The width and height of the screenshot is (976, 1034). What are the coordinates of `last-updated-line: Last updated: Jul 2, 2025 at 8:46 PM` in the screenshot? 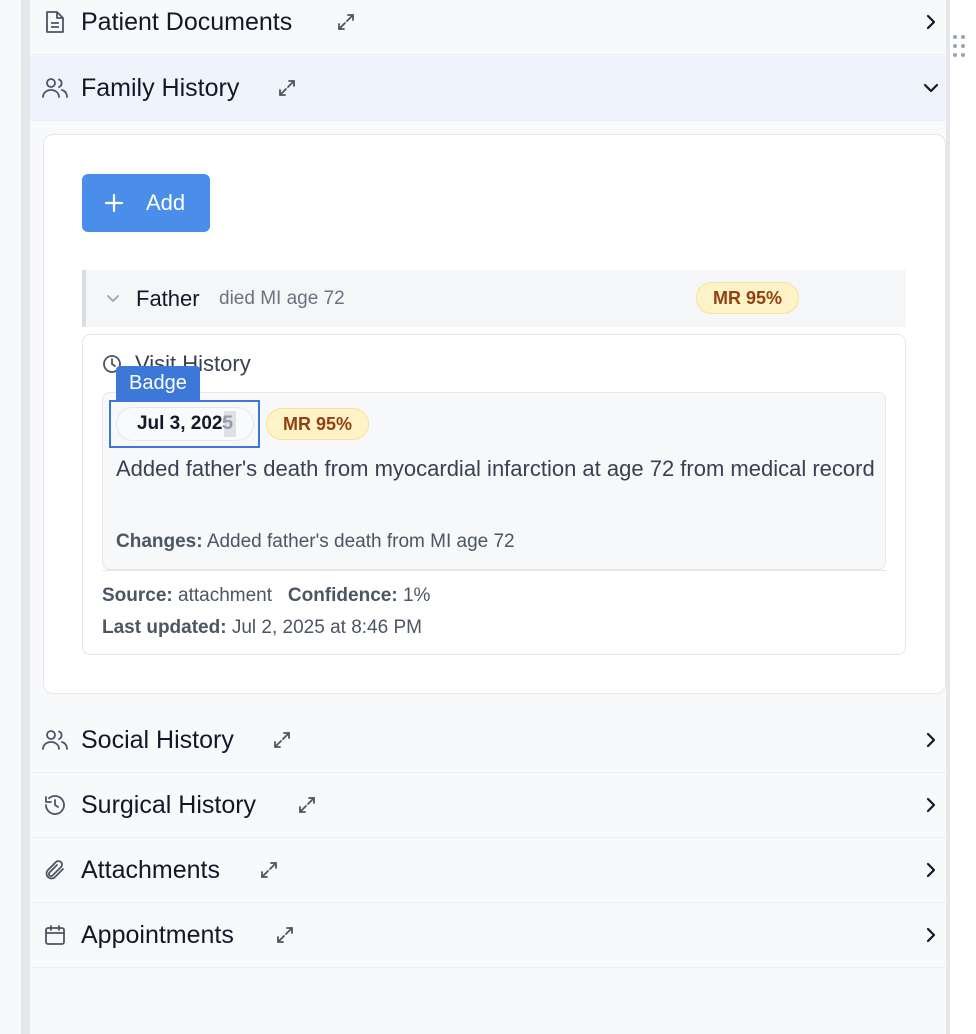 It's located at (262, 628).